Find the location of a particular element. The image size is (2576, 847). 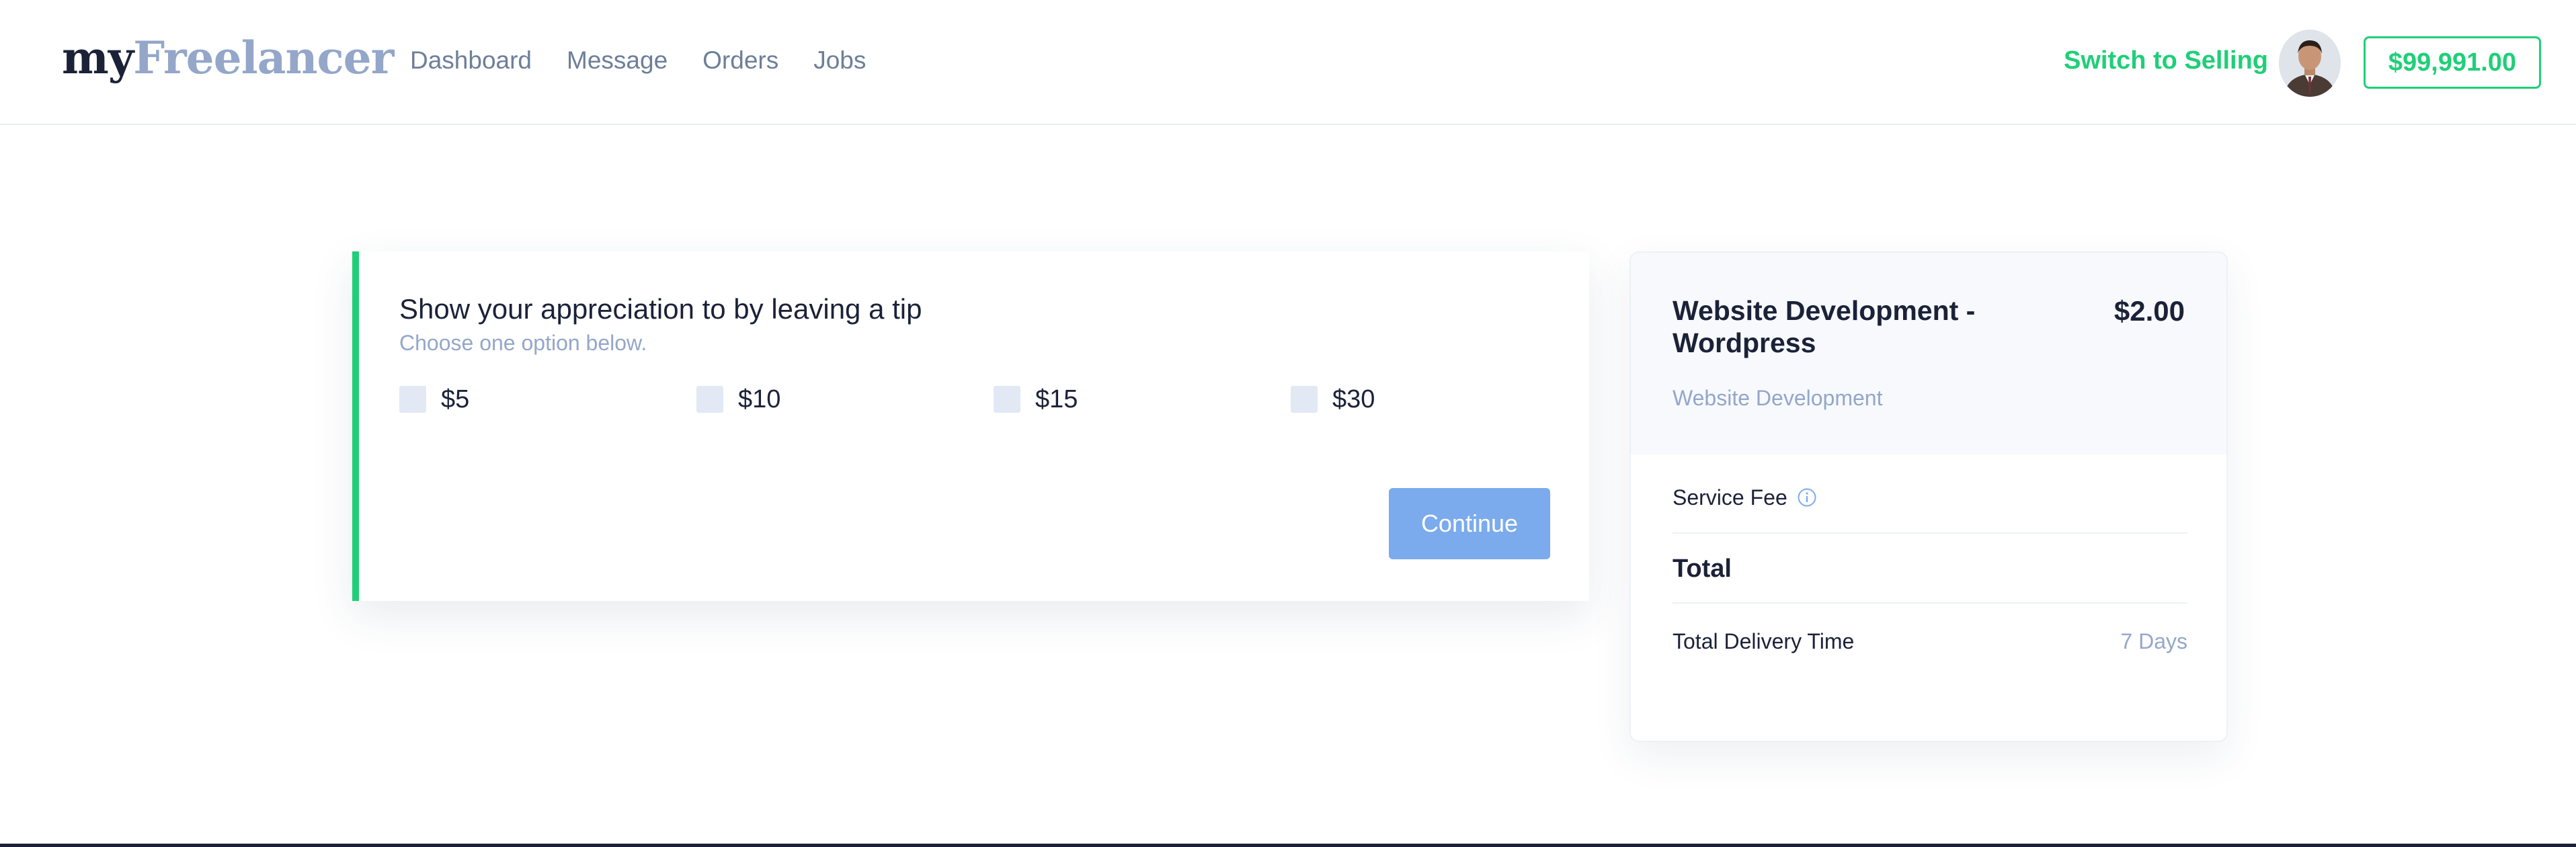

tip-subtitle: Choose one option below. is located at coordinates (523, 343).